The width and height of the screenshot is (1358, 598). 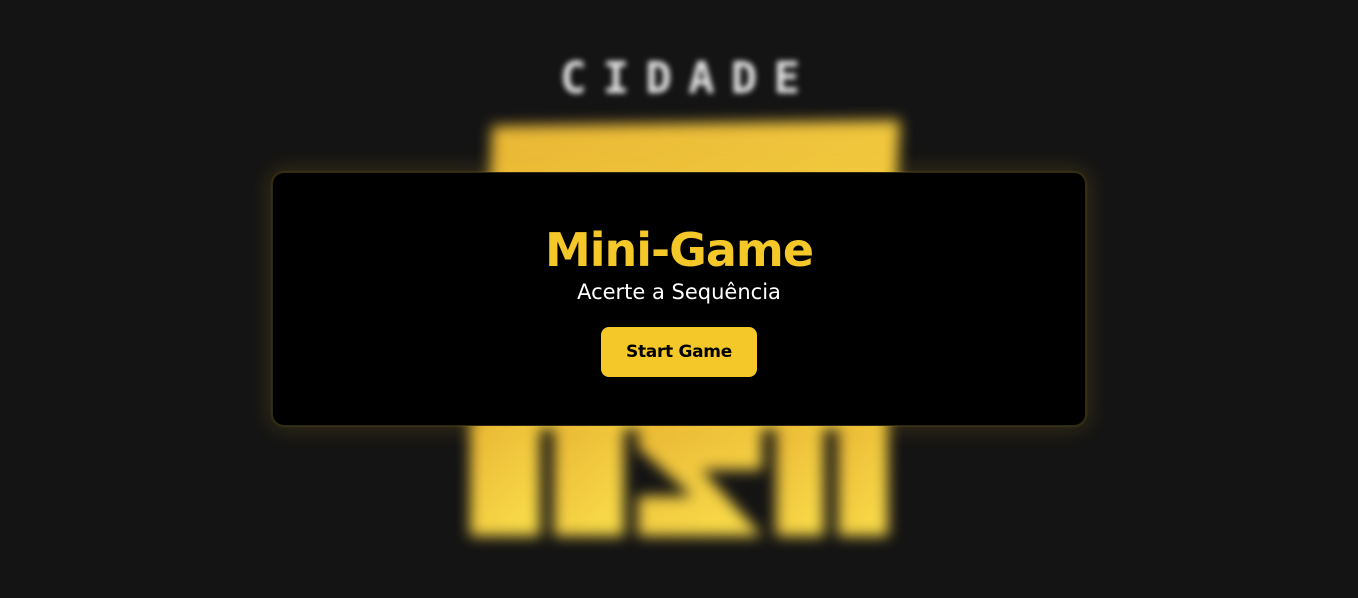 I want to click on modal-title: Mini-Game, so click(x=679, y=250).